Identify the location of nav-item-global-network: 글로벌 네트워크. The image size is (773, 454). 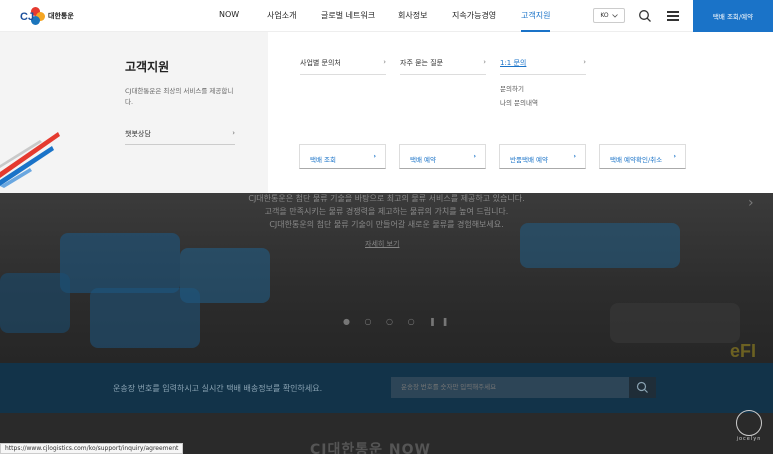
(348, 15).